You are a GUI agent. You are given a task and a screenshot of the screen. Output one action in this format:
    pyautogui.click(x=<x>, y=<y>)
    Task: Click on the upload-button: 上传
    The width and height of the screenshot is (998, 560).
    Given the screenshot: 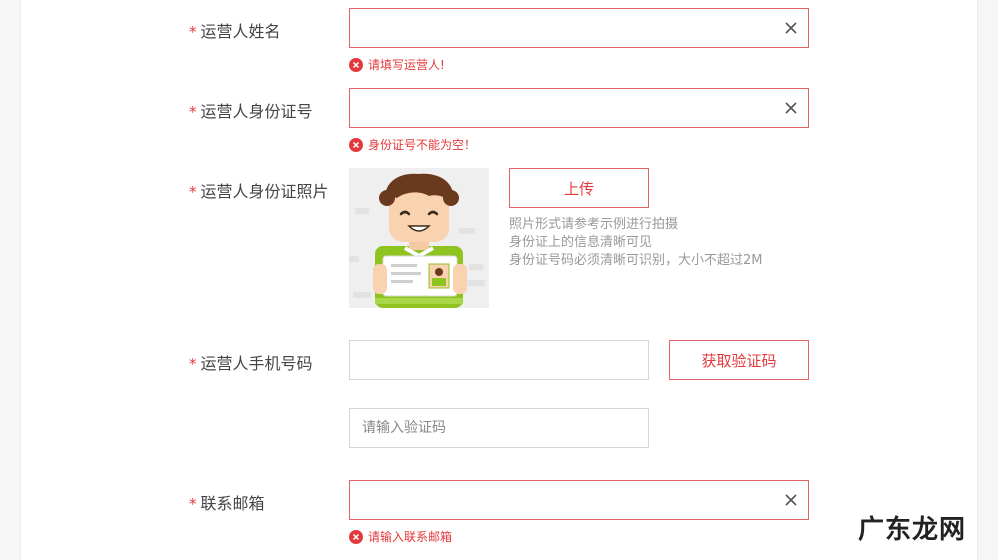 What is the action you would take?
    pyautogui.click(x=579, y=188)
    